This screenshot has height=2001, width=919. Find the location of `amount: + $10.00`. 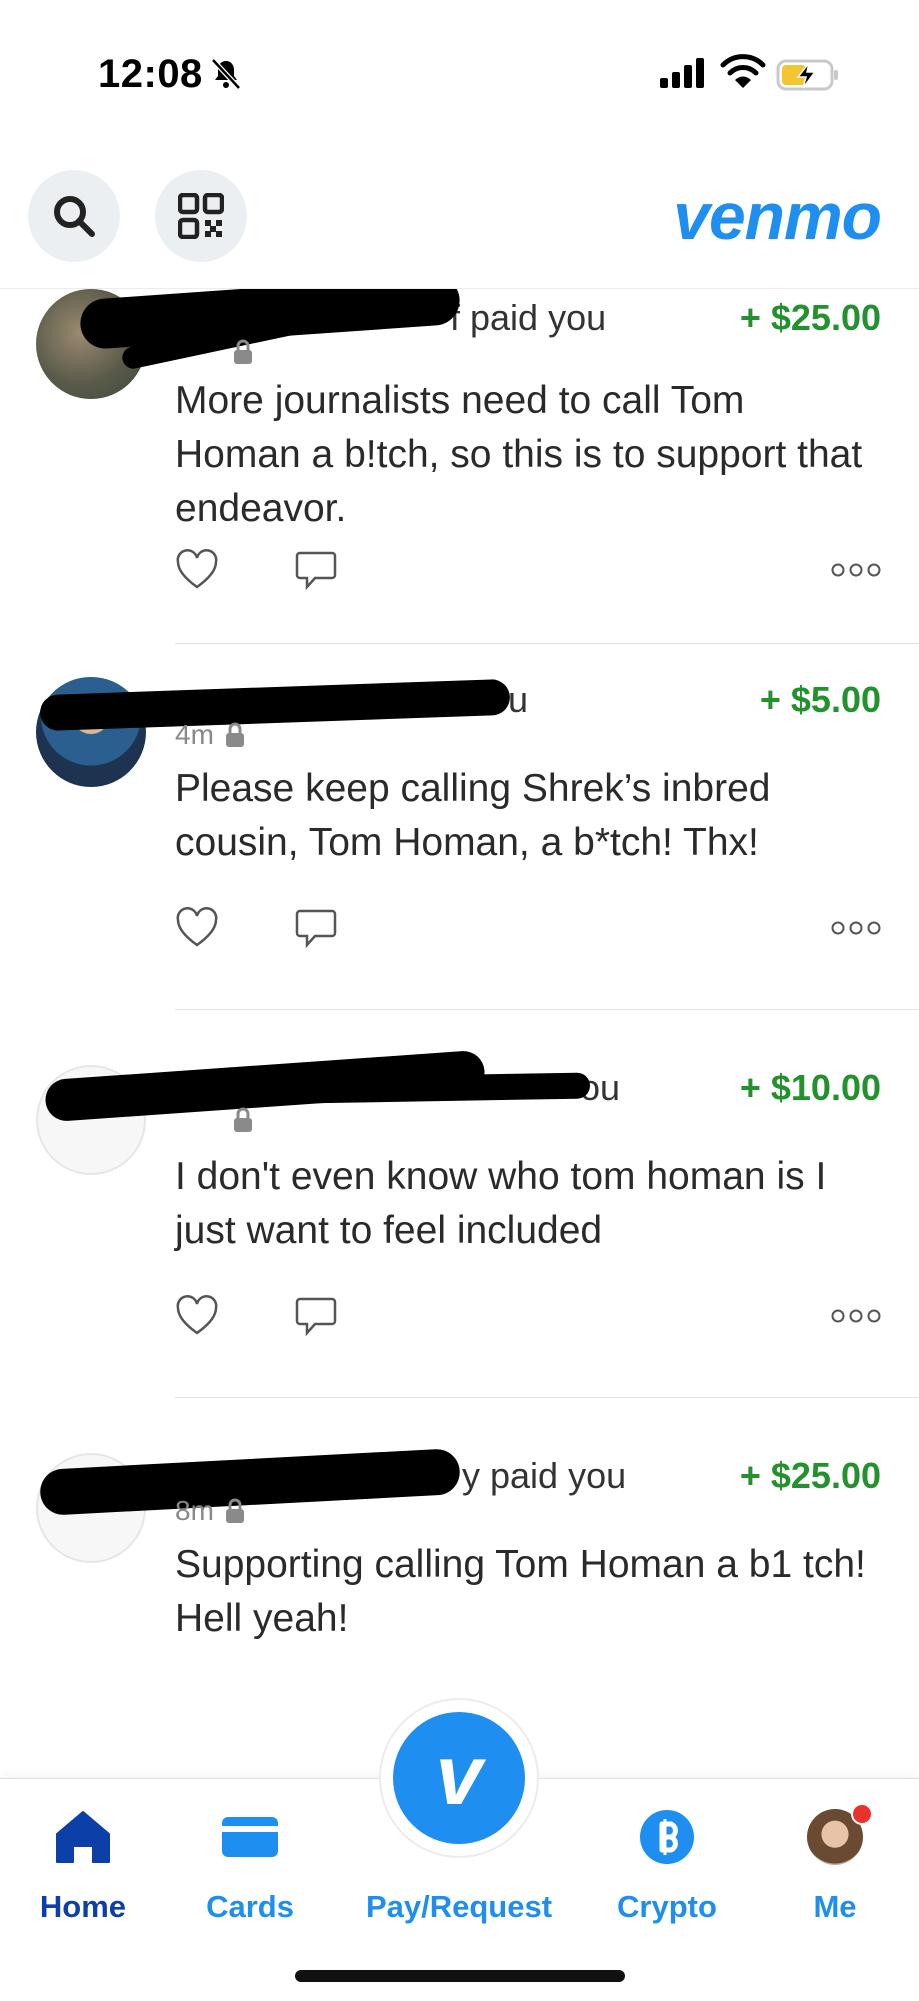

amount: + $10.00 is located at coordinates (810, 1087).